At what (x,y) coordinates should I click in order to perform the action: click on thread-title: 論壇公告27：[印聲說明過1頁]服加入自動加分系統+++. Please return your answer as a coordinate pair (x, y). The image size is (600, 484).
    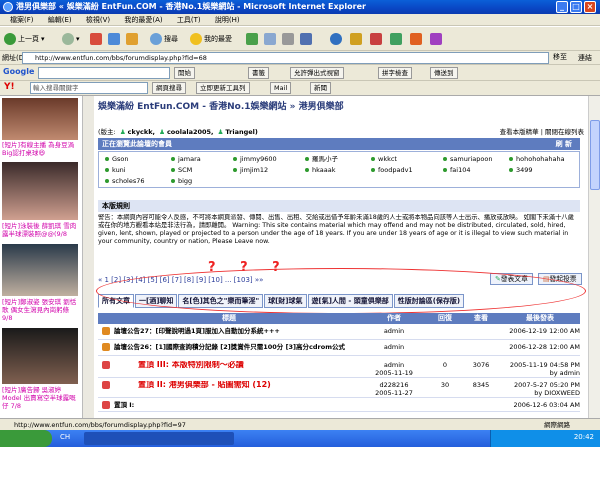
    Looking at the image, I should click on (234, 331).